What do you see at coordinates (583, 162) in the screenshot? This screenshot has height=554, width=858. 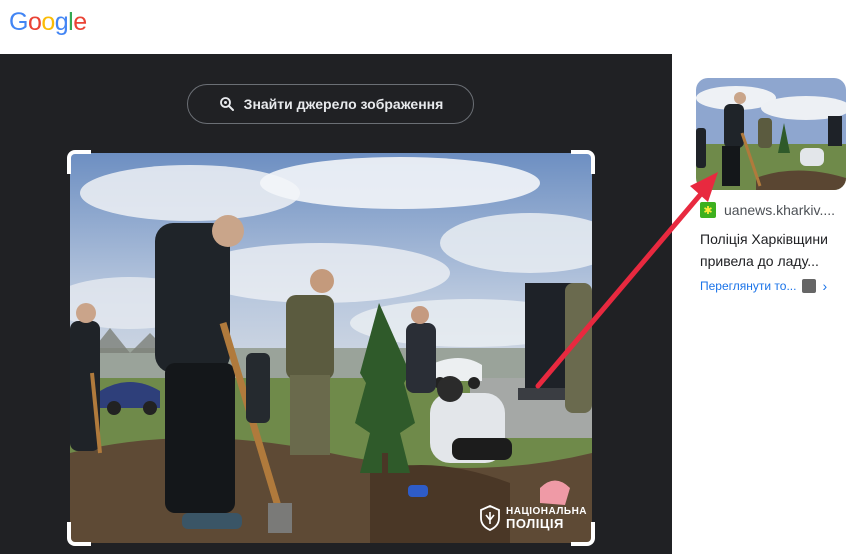 I see `crop-handle-top-right` at bounding box center [583, 162].